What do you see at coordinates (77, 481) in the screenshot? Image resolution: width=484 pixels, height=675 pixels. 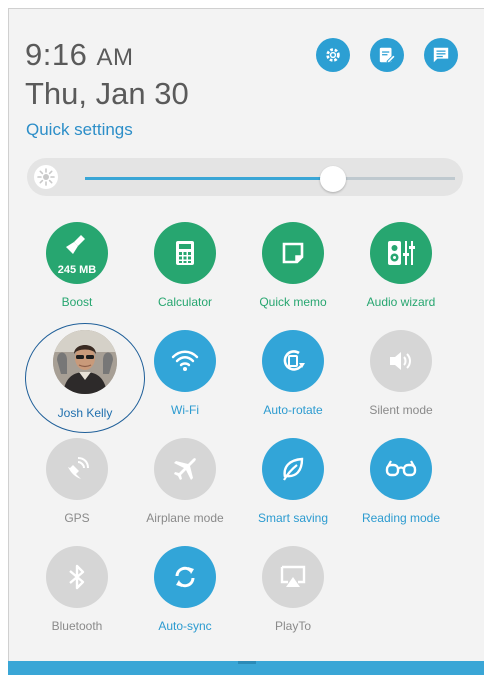 I see `tile-gps: GPS` at bounding box center [77, 481].